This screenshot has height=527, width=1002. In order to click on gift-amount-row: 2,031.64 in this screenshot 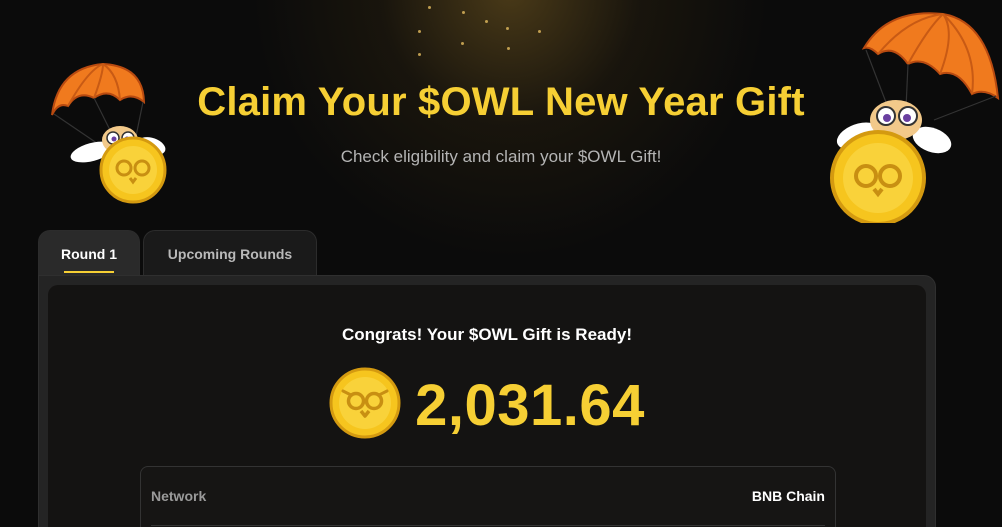, I will do `click(487, 405)`.